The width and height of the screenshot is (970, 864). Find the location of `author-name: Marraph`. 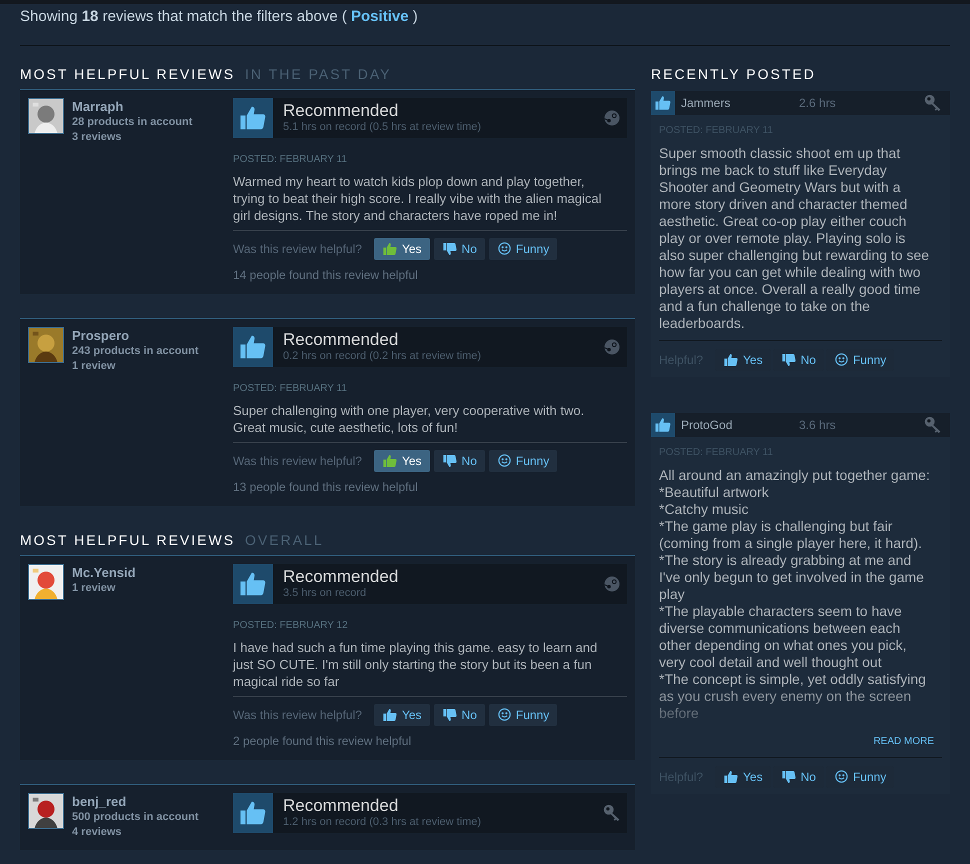

author-name: Marraph is located at coordinates (132, 106).